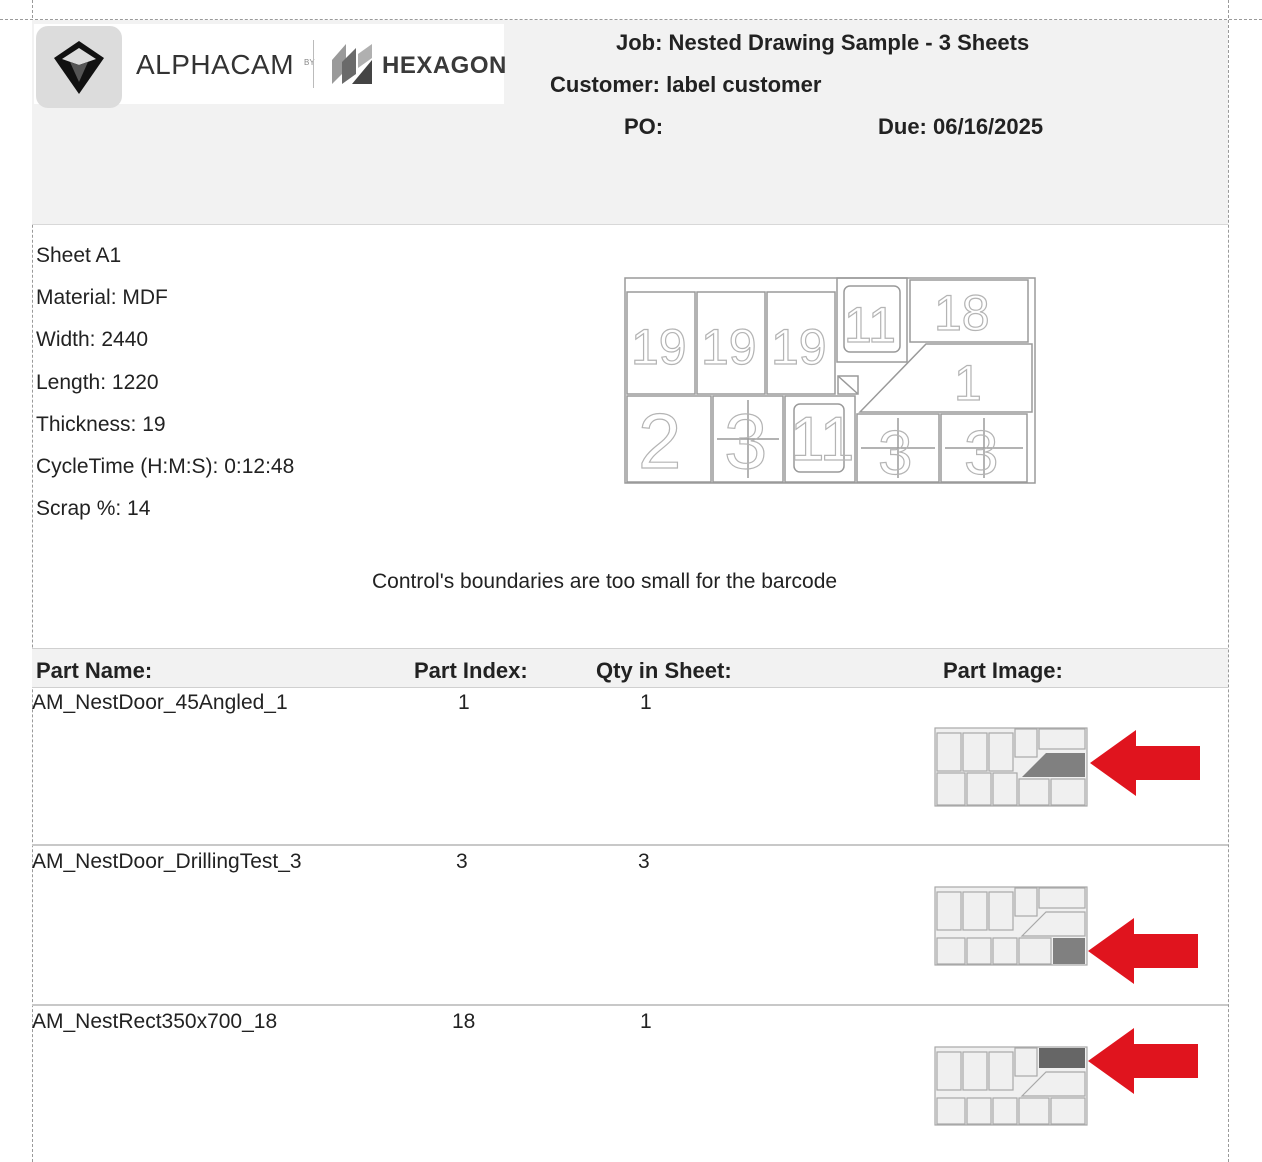 Image resolution: width=1262 pixels, height=1162 pixels. What do you see at coordinates (644, 861) in the screenshot?
I see `qty-cell: 3` at bounding box center [644, 861].